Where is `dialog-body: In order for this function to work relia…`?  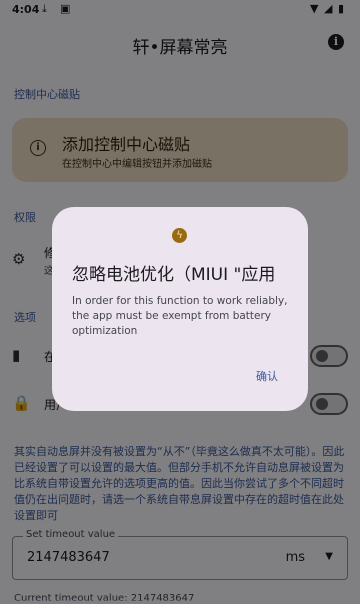 dialog-body: In order for this function to work relia… is located at coordinates (180, 316).